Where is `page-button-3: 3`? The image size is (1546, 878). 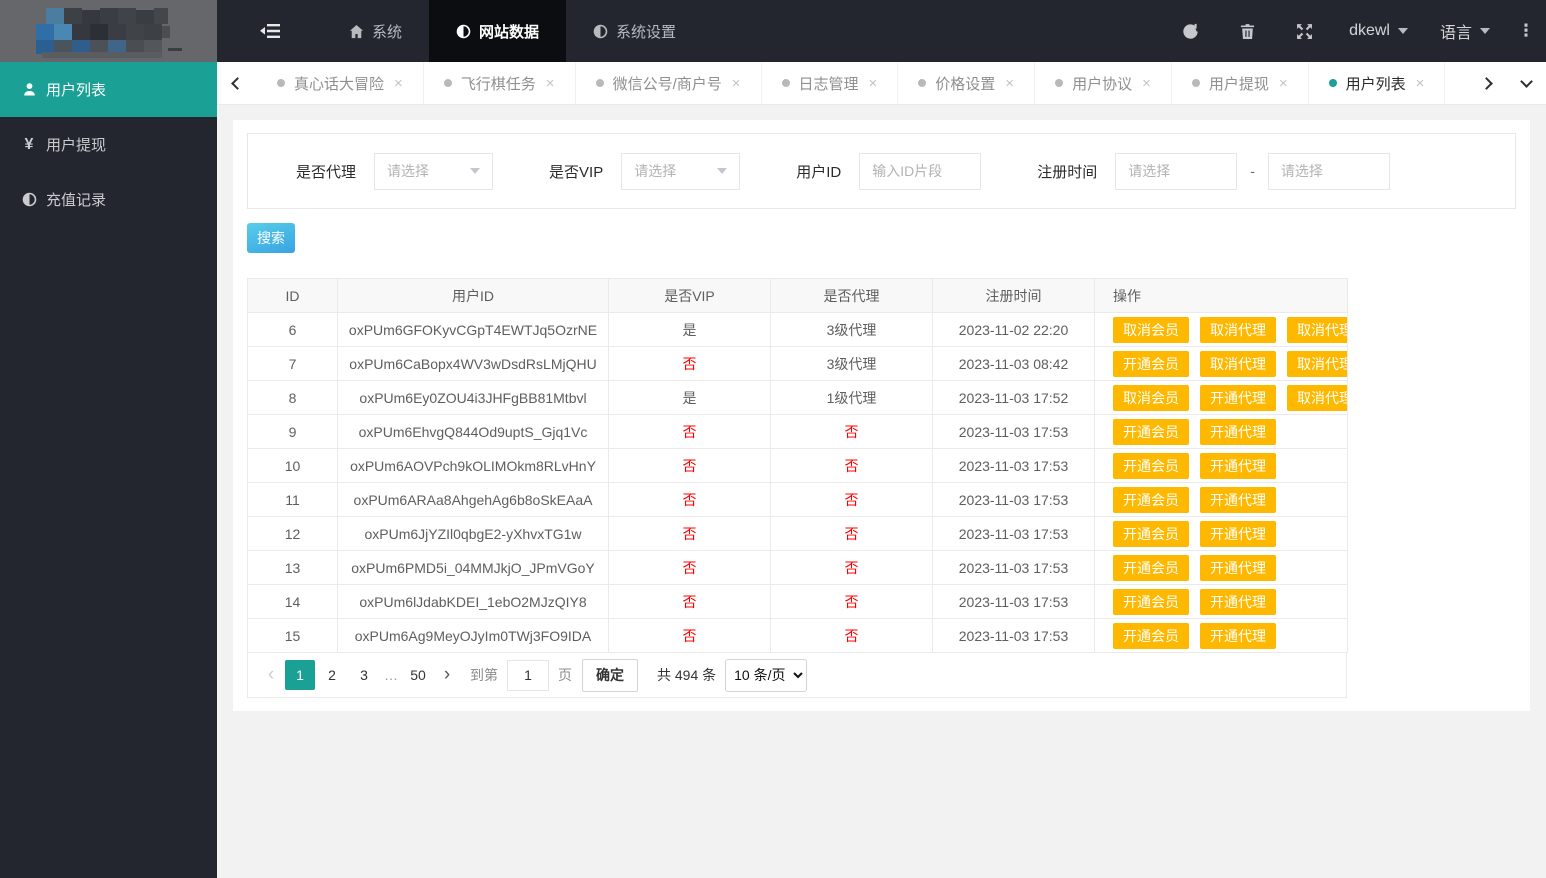
page-button-3: 3 is located at coordinates (364, 675).